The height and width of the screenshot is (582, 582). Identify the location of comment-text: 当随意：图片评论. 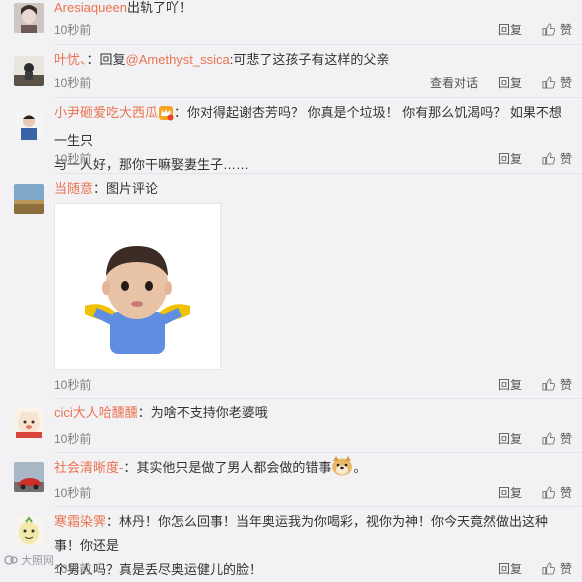
(308, 189).